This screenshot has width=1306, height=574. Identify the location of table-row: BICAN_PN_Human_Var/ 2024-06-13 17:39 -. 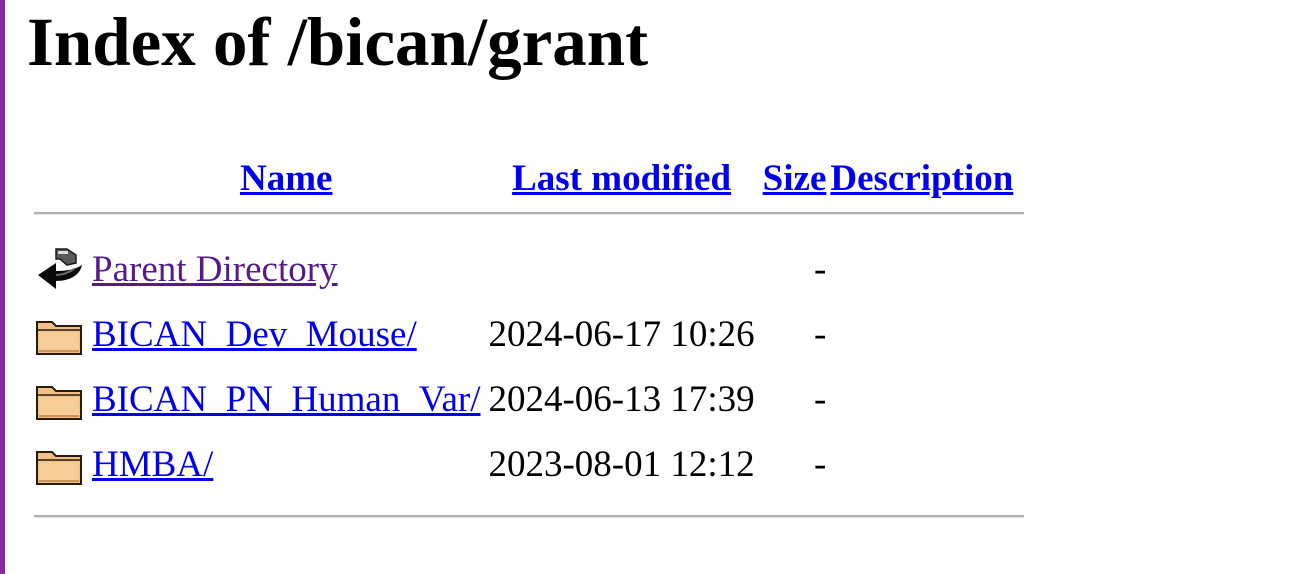
(529, 399).